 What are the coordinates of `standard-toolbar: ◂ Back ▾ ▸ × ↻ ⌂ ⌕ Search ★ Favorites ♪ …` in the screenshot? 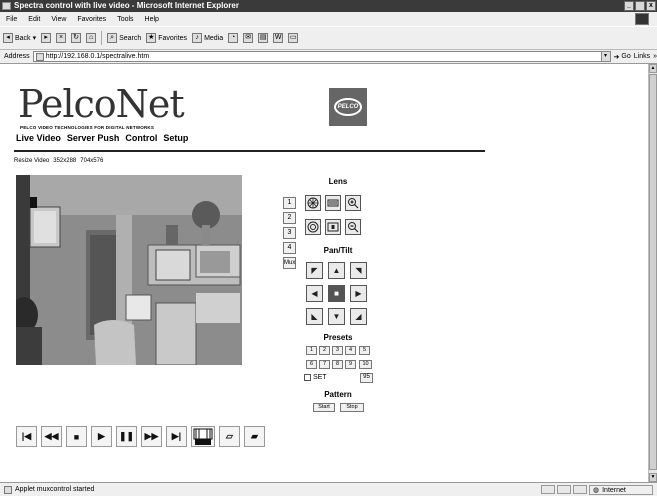 It's located at (328, 38).